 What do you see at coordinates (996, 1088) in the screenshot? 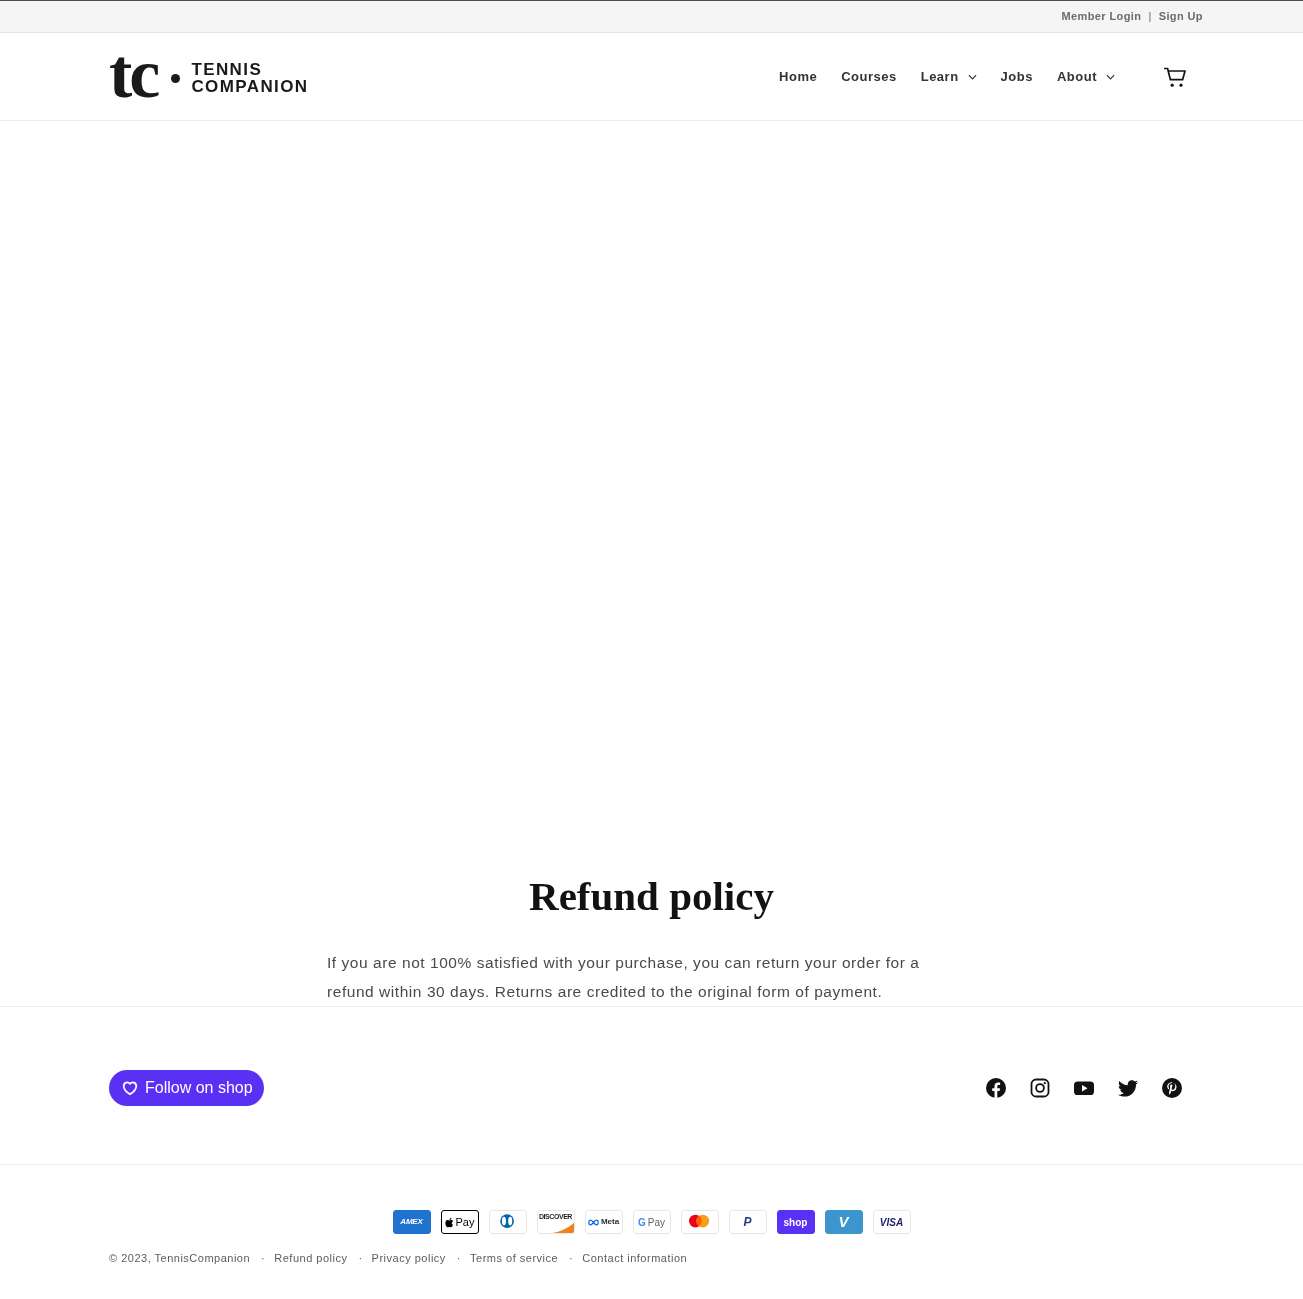
I see `f-circle-icon` at bounding box center [996, 1088].